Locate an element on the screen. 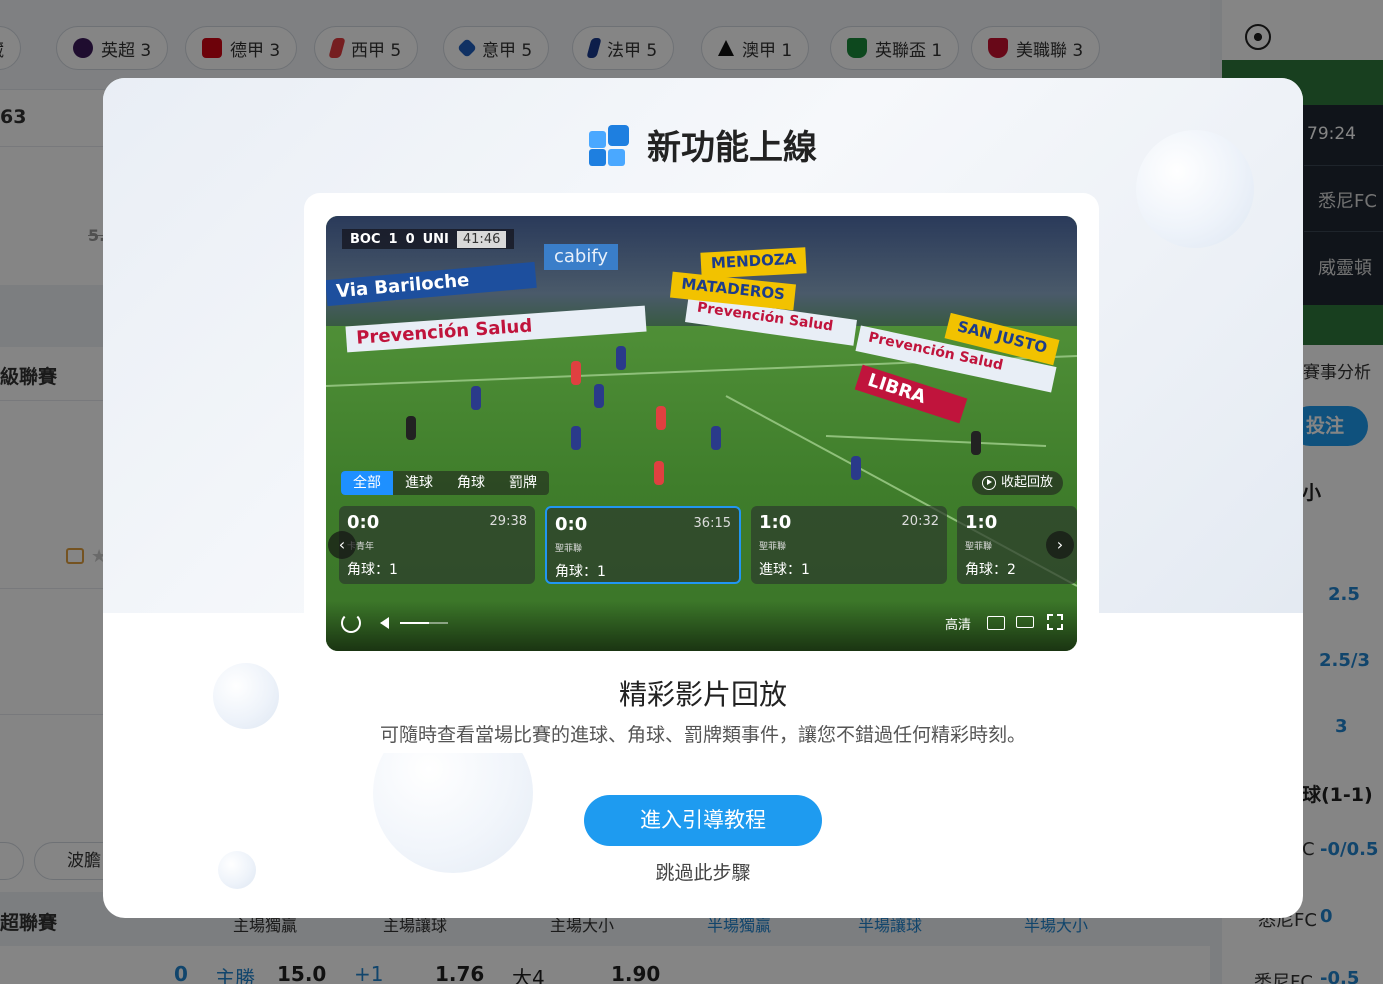  collapse-replay-label: 收起回放 is located at coordinates (1026, 482).